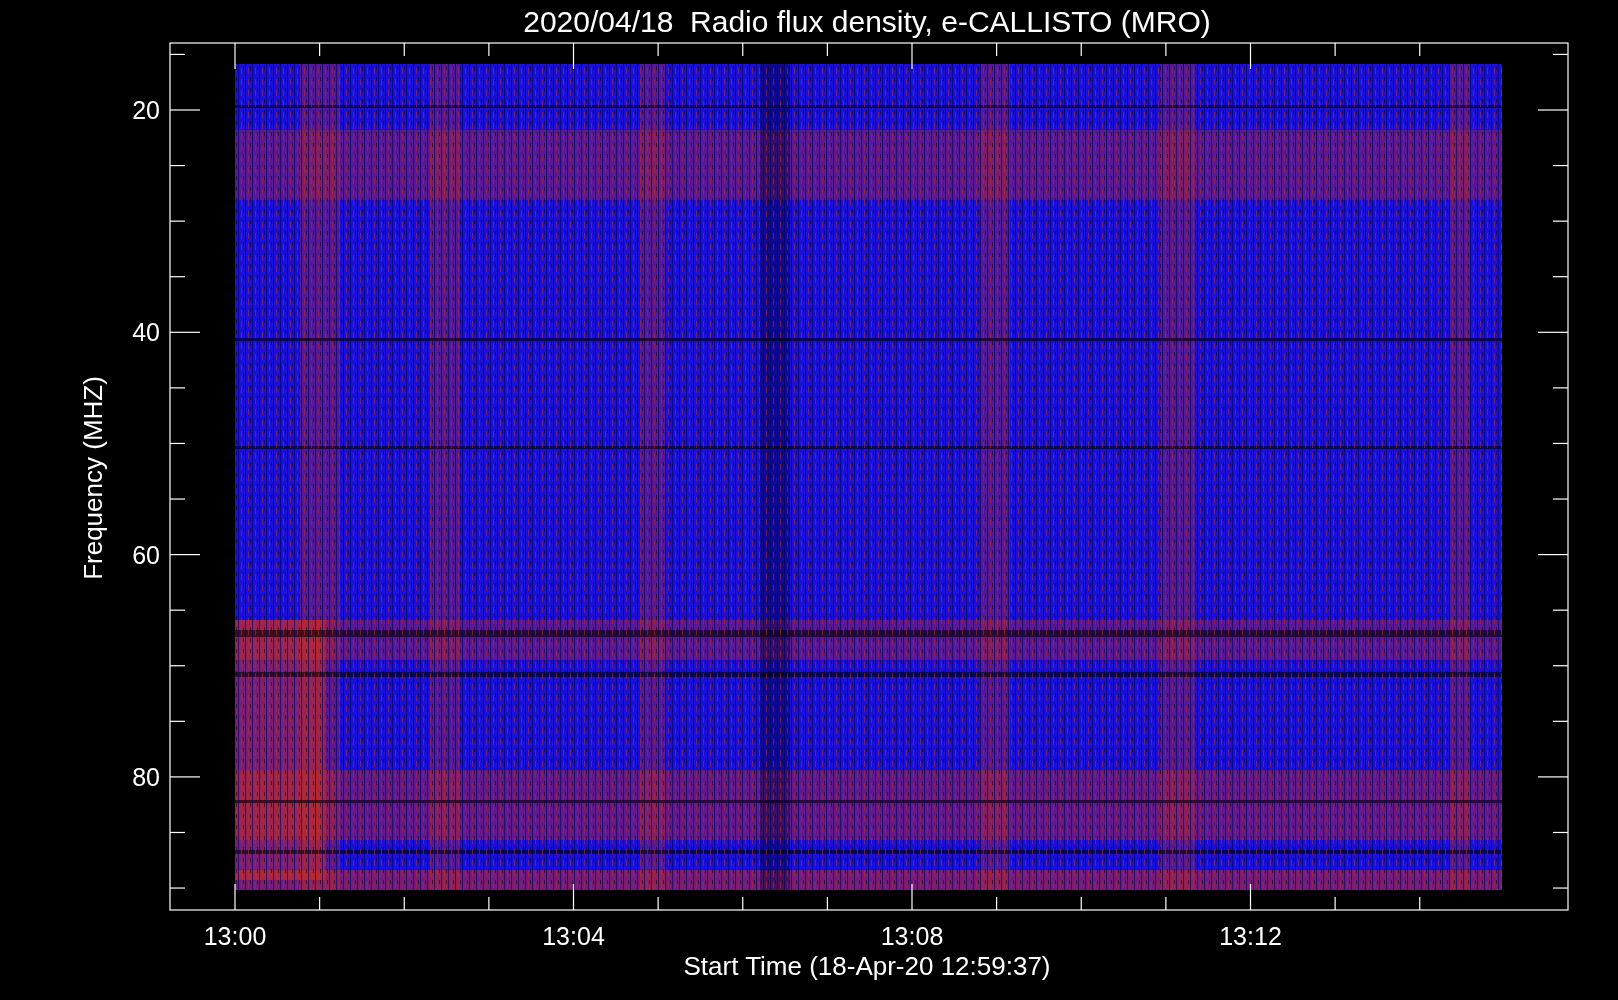 This screenshot has height=1000, width=1618. I want to click on x-tick-label: 13:00, so click(235, 936).